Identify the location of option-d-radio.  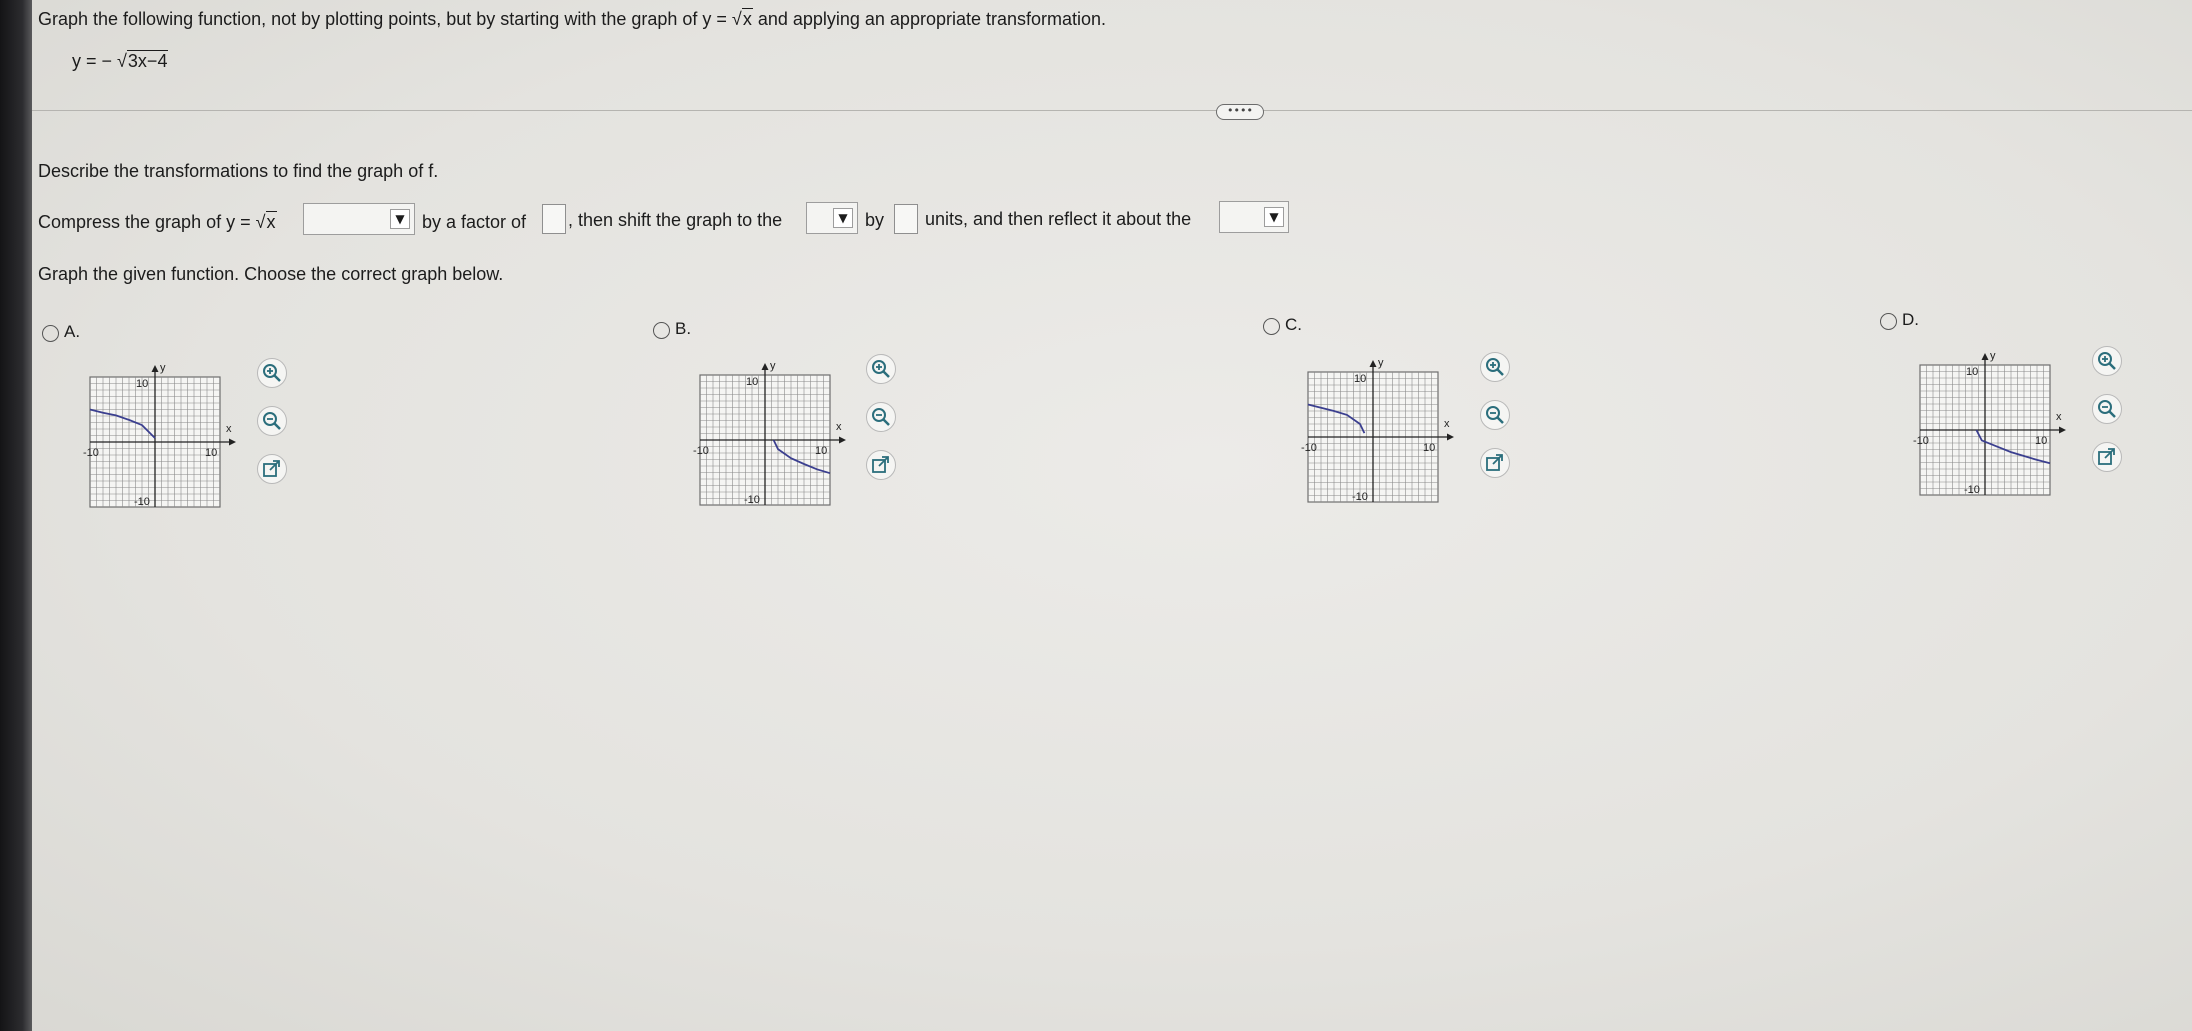
(1888, 321).